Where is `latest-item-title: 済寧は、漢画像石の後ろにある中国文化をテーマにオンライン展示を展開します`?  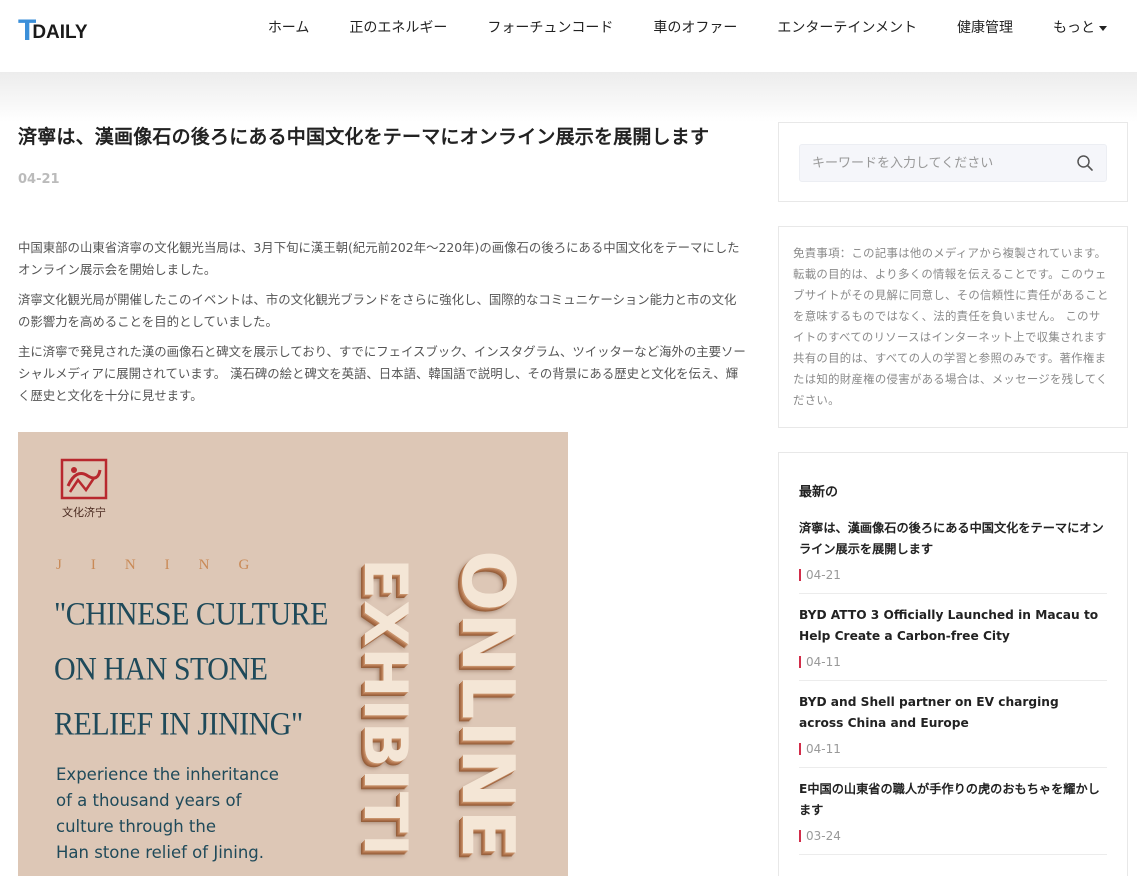
latest-item-title: 済寧は、漢画像石の後ろにある中国文化をテーマにオンライン展示を展開します is located at coordinates (953, 539).